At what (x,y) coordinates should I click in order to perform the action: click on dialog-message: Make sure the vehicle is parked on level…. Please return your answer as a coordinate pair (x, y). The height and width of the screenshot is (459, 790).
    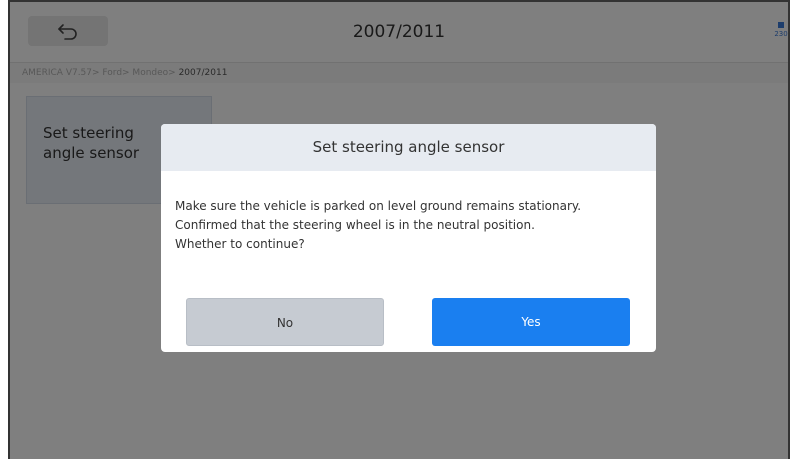
    Looking at the image, I should click on (408, 212).